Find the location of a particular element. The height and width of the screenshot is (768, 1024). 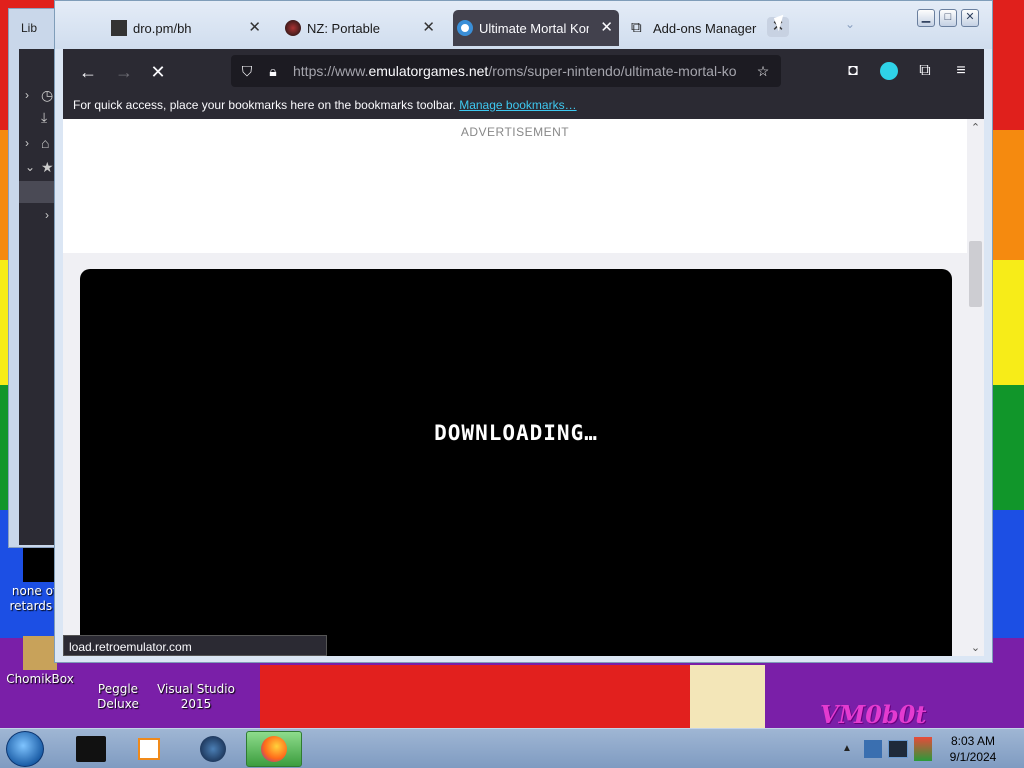

menu-icon: ≡ is located at coordinates (961, 71).